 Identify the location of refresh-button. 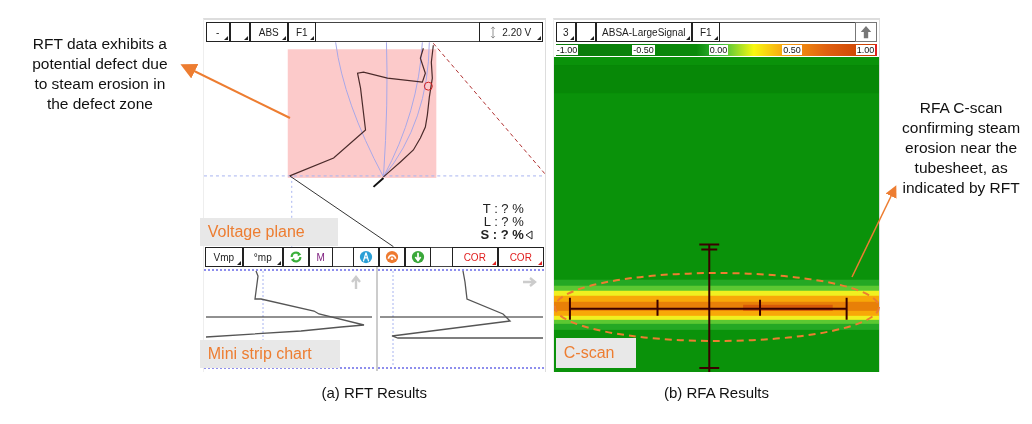
(295, 257).